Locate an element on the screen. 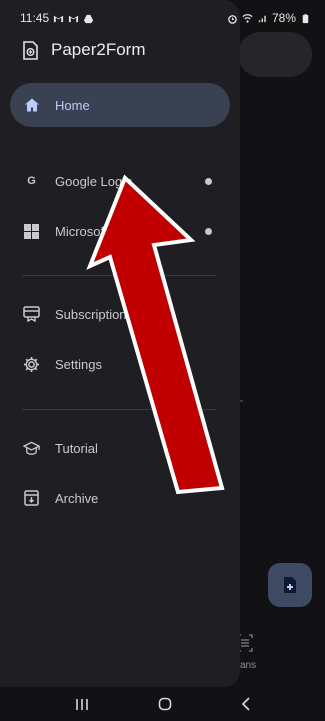 This screenshot has width=325, height=721. recent-apps-icon is located at coordinates (82, 704).